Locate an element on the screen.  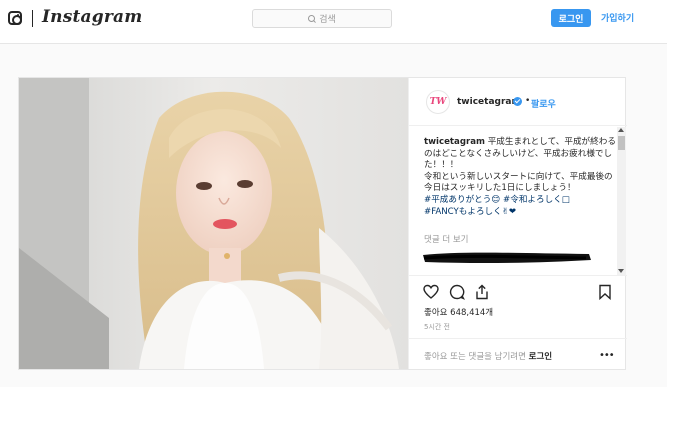
comment-login-bar: 좋아요 또는 댓글을 남기려면 로그인 ••• is located at coordinates (518, 353).